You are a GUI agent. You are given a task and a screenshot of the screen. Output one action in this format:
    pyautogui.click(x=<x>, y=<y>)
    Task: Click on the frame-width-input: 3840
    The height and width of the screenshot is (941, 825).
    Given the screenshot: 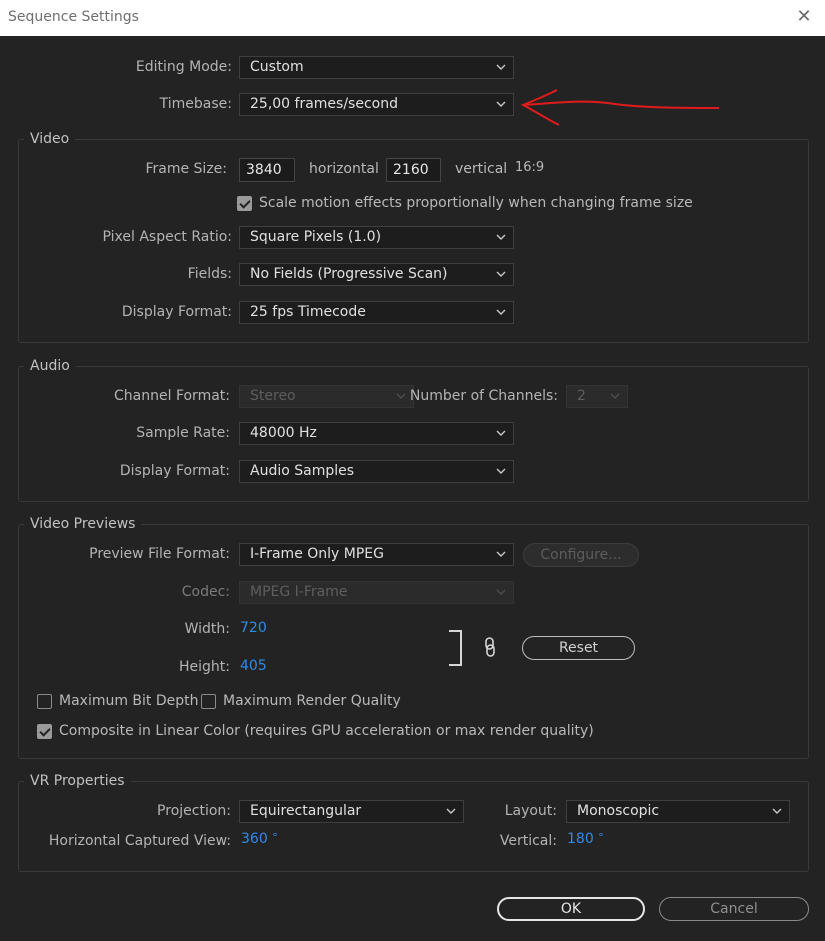 What is the action you would take?
    pyautogui.click(x=267, y=170)
    